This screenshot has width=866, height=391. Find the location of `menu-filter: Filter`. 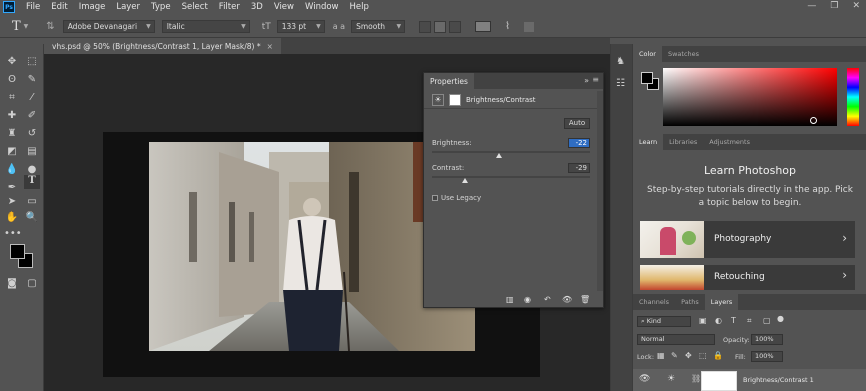

menu-filter: Filter is located at coordinates (229, 7).